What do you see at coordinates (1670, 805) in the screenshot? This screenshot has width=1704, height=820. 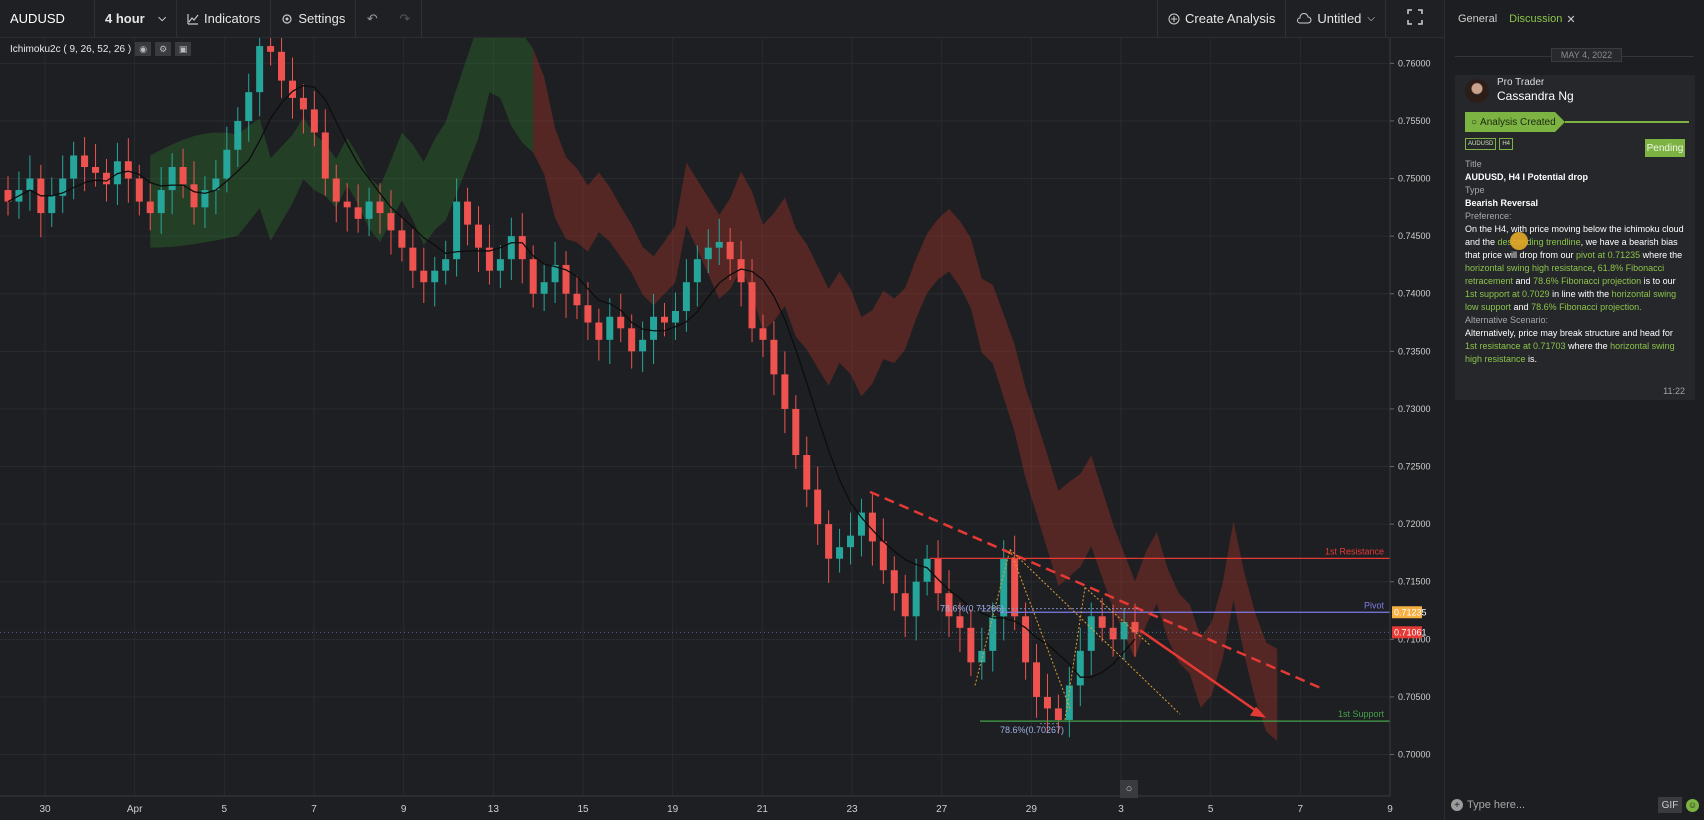 I see `gif-button: GIF` at bounding box center [1670, 805].